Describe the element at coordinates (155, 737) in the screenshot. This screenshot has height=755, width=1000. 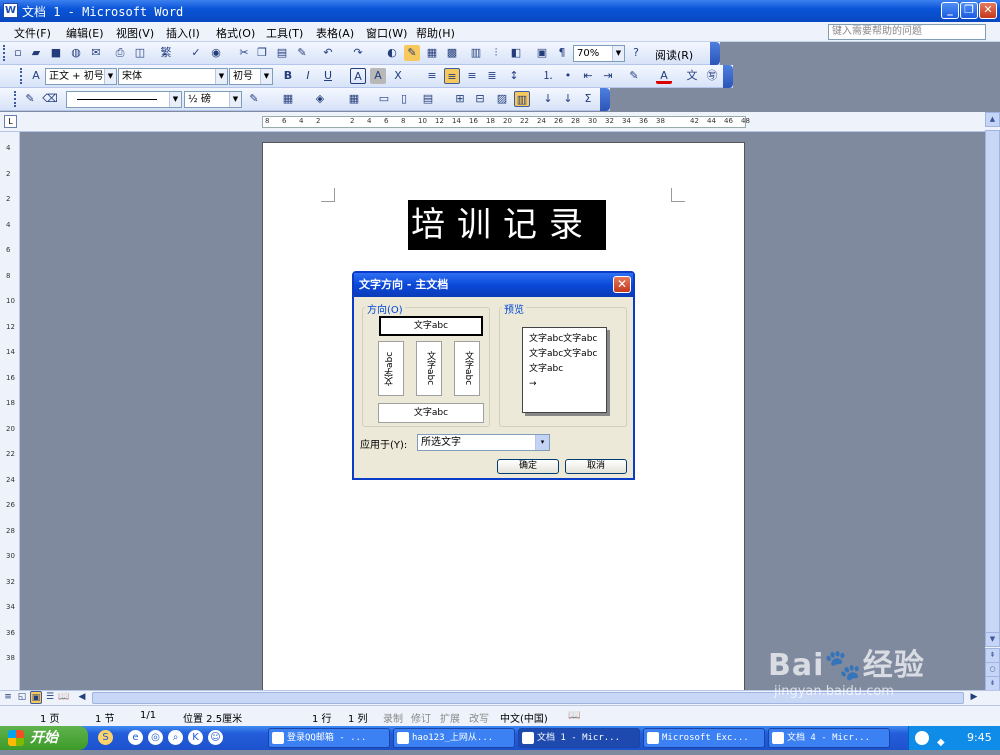
I see `browser-icon: ◎` at that location.